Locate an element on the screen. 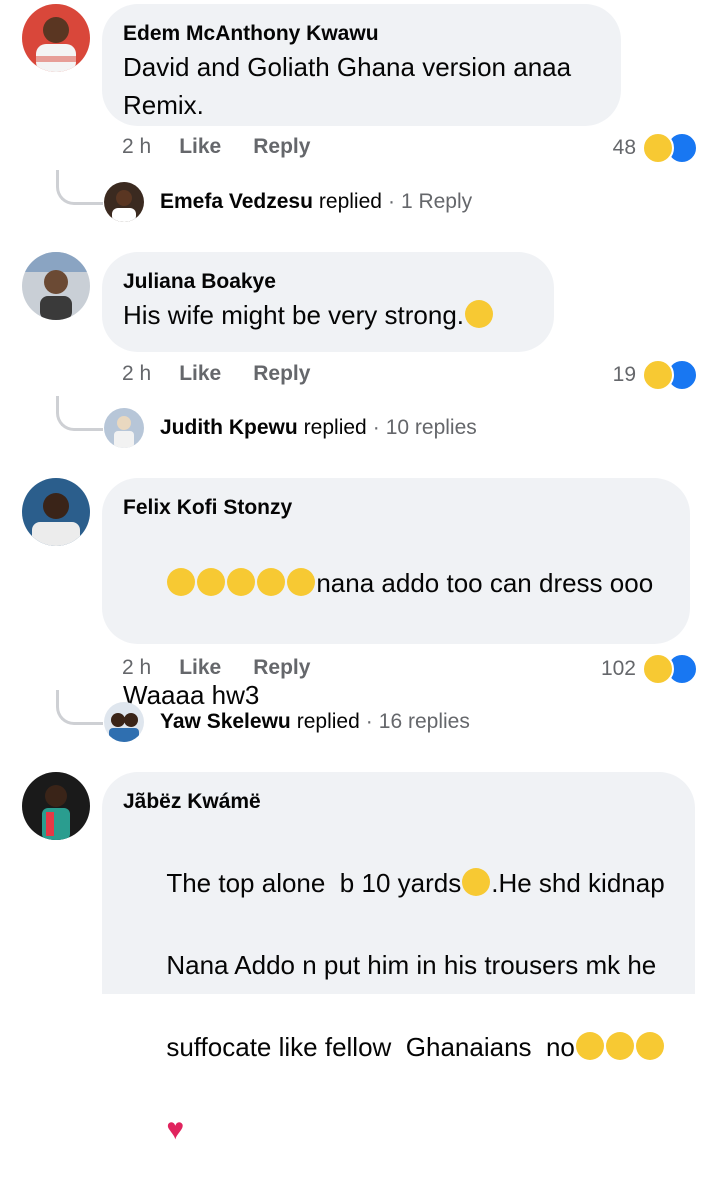 The image size is (720, 1192). comment-text: His wife might be very strong. is located at coordinates (327, 315).